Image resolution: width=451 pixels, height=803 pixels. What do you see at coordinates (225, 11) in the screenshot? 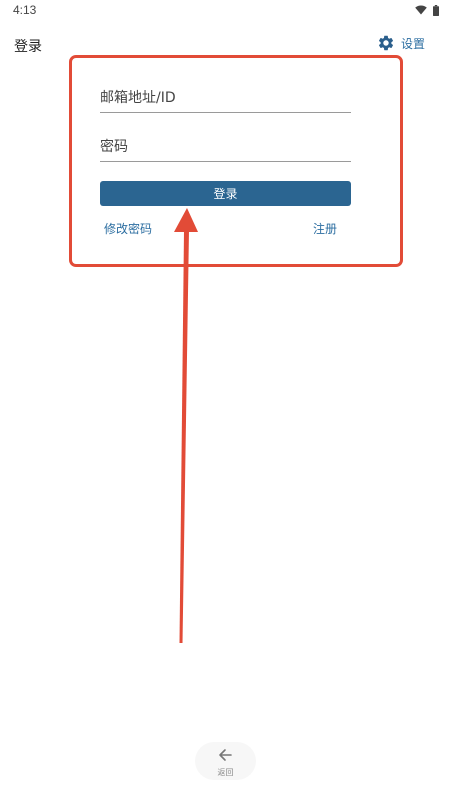
I see `status-bar: 4:13` at bounding box center [225, 11].